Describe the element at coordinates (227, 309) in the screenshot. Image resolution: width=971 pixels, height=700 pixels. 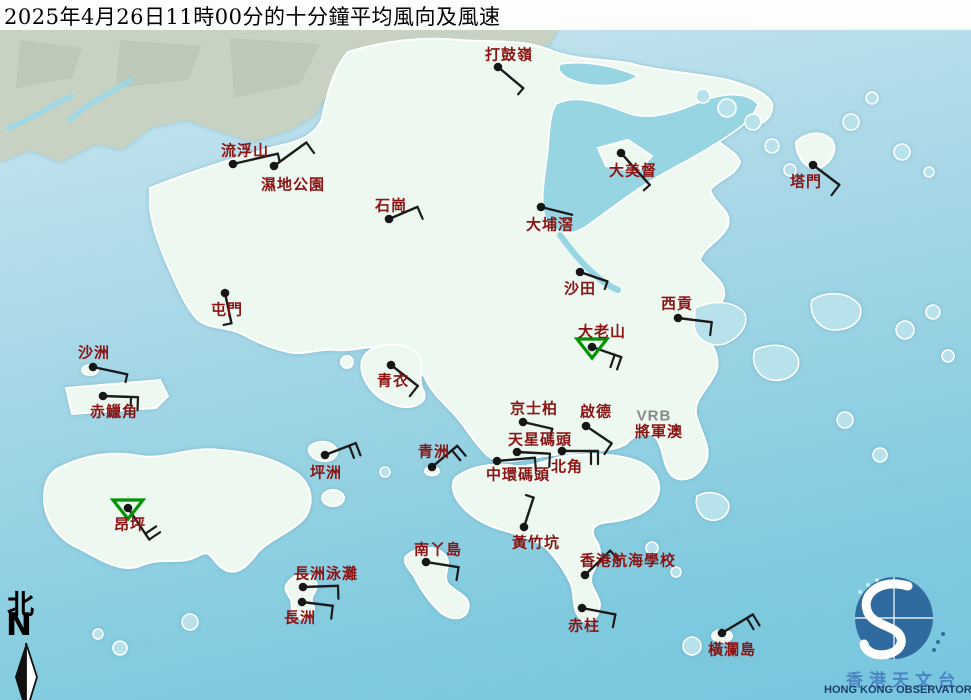
I see `station-label-tuen-mun: 屯門` at that location.